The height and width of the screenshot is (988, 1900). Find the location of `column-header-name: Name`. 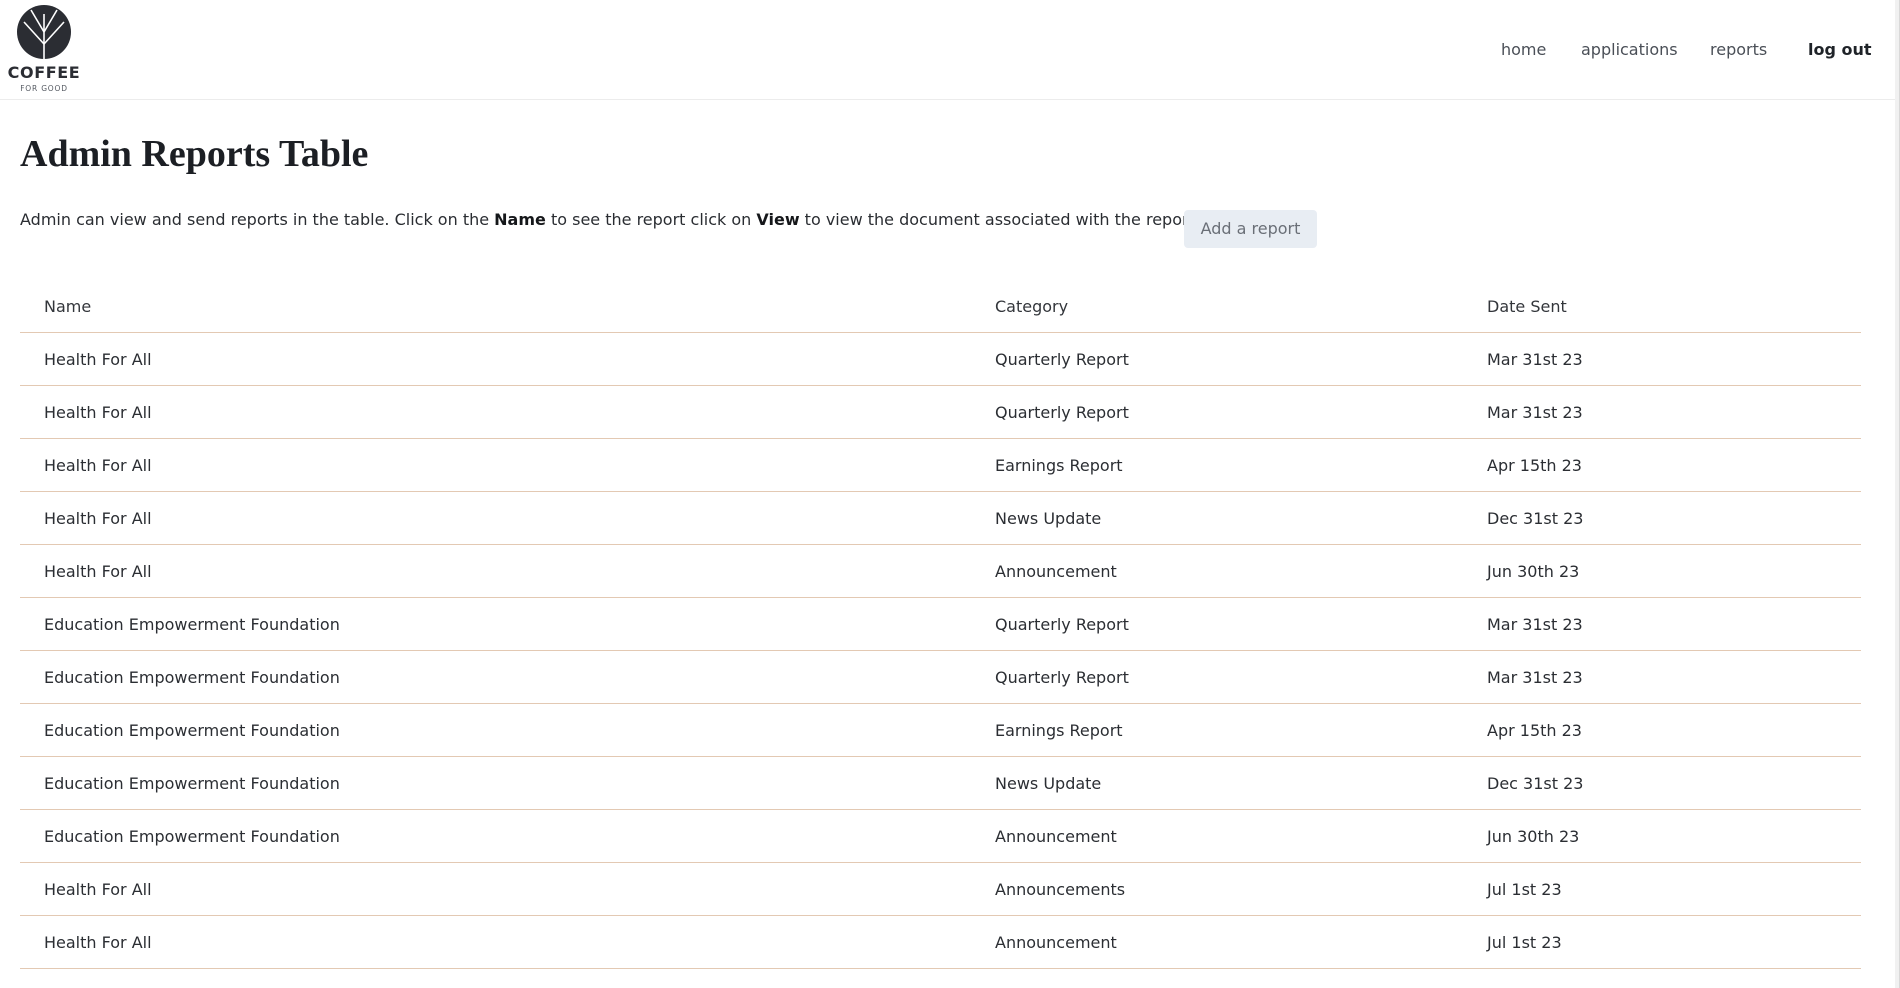

column-header-name: Name is located at coordinates (495, 306).